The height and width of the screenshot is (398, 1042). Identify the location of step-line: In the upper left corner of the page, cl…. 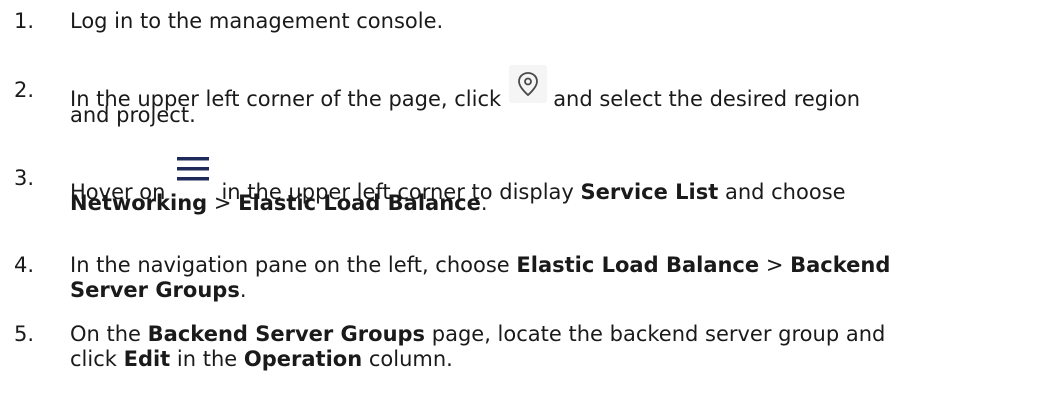
(555, 90).